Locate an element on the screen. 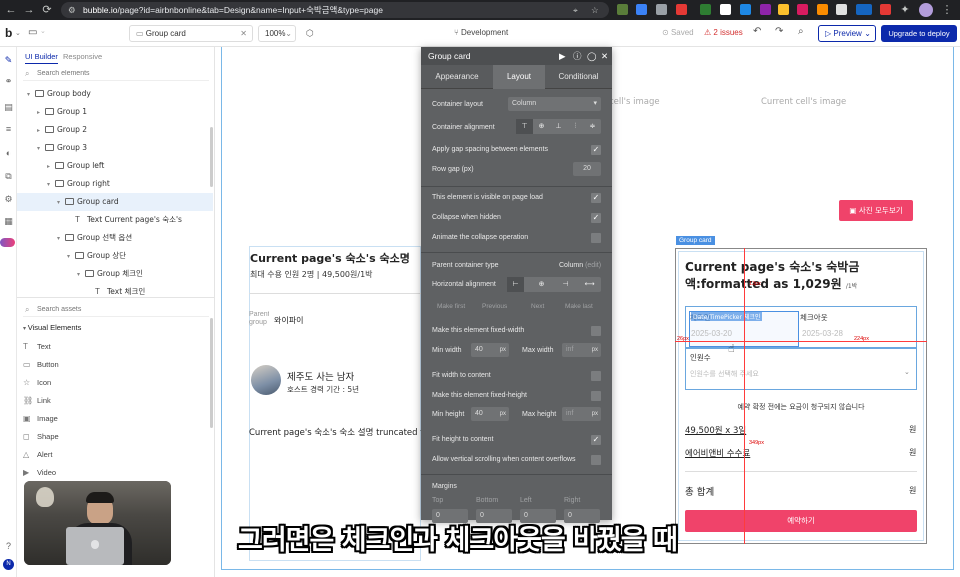  tab-ui-builder: UI Builder is located at coordinates (41, 58).